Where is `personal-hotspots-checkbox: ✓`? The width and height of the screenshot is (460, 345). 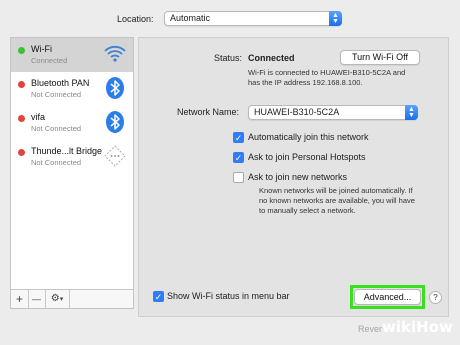
personal-hotspots-checkbox: ✓ is located at coordinates (238, 157).